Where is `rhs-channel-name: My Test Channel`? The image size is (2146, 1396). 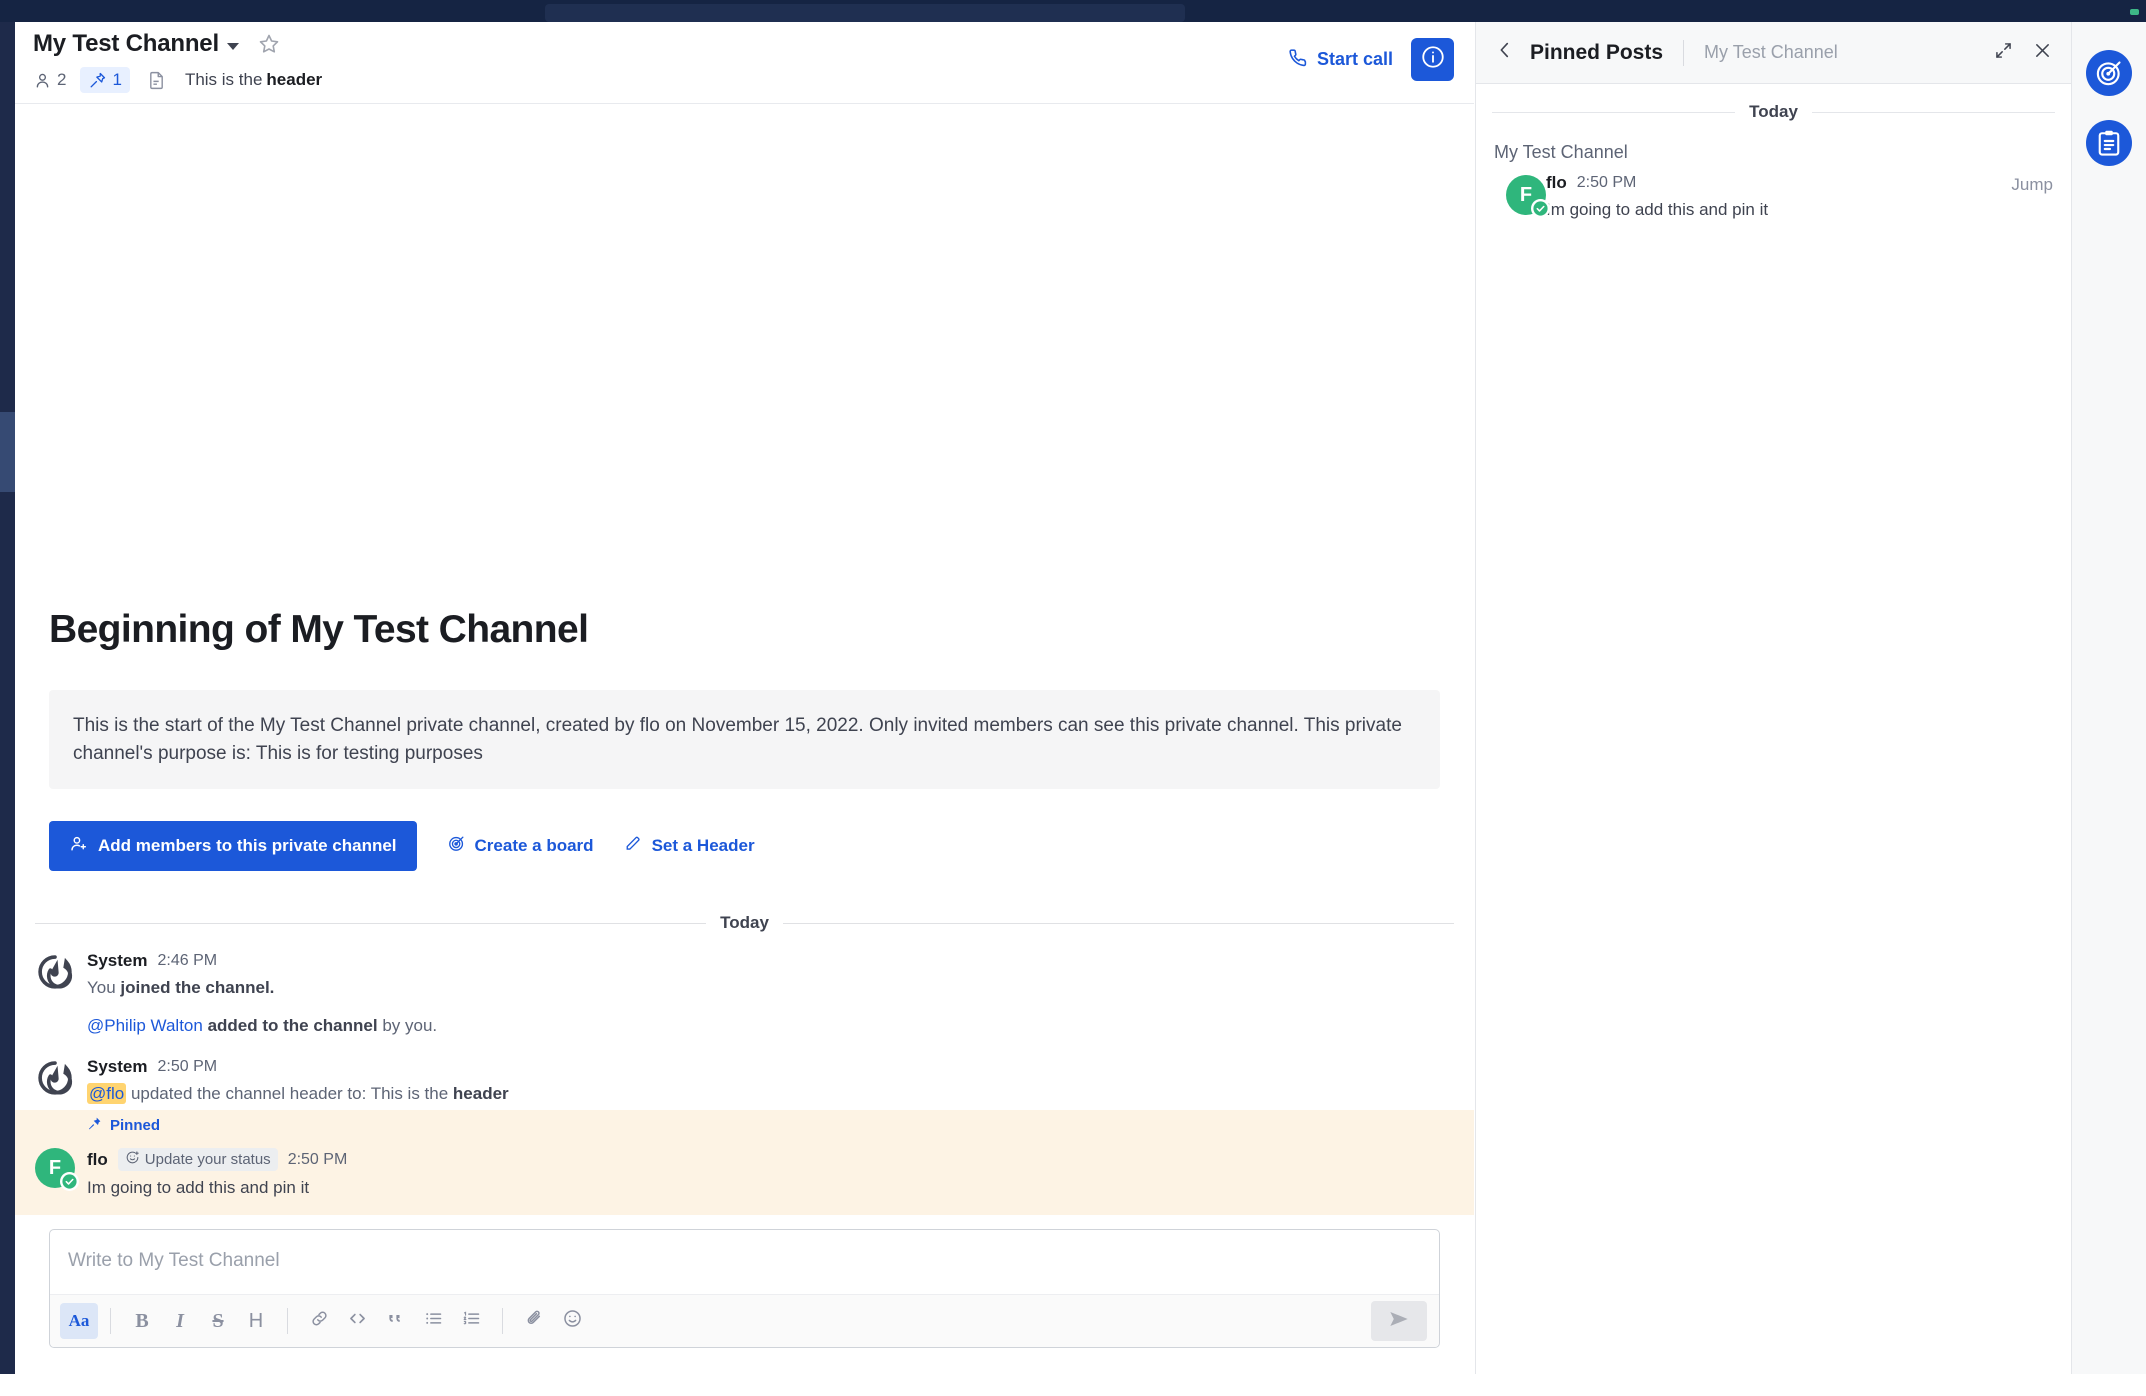 rhs-channel-name: My Test Channel is located at coordinates (1773, 151).